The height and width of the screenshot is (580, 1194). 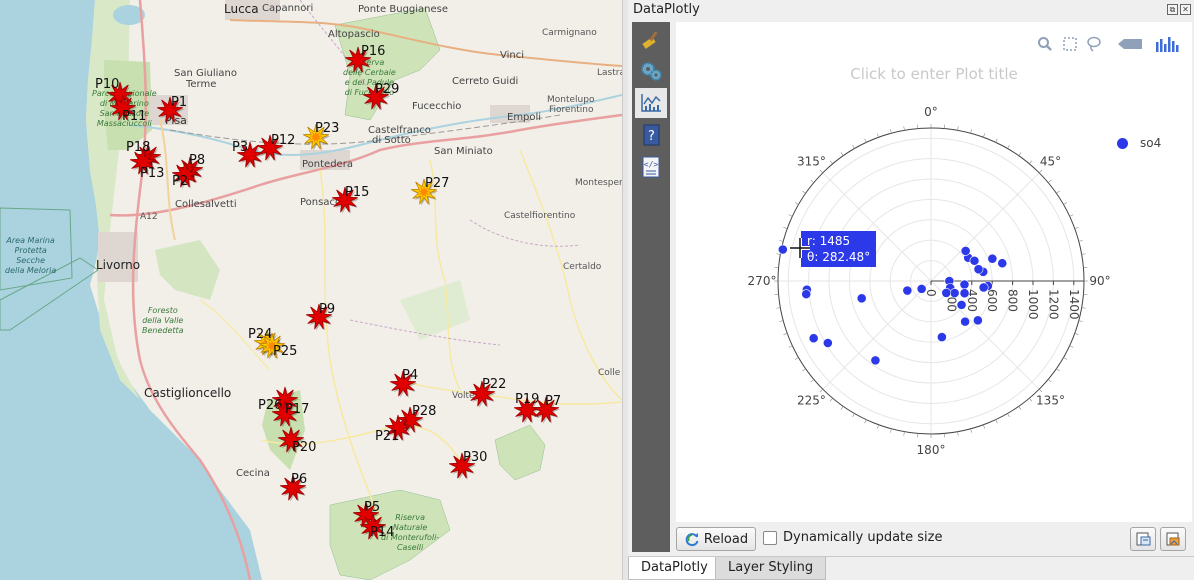 I want to click on tab-dataplotly: DataPlotly, so click(x=674, y=568).